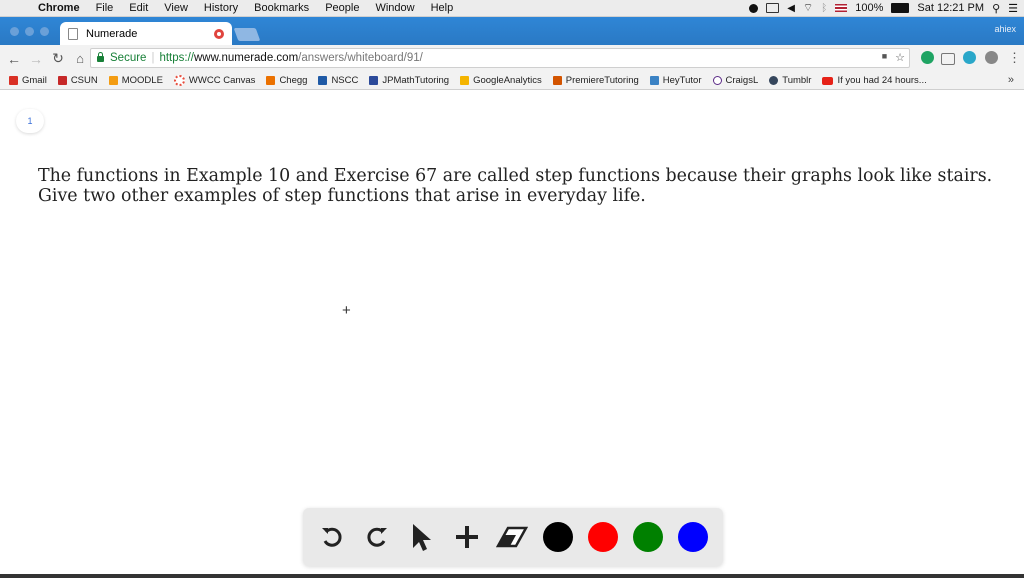  What do you see at coordinates (142, 80) in the screenshot?
I see `bookmark-label: MOODLE` at bounding box center [142, 80].